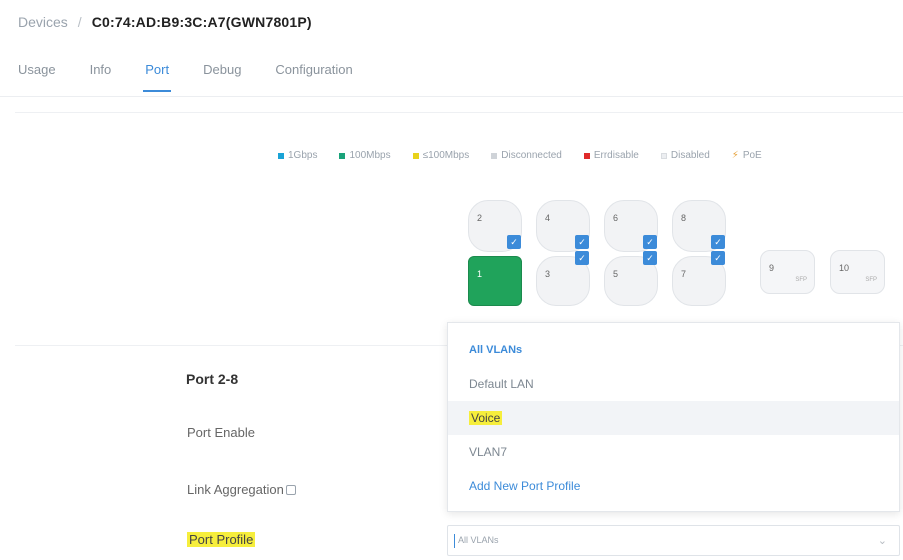  What do you see at coordinates (290, 490) in the screenshot?
I see `help-icon` at bounding box center [290, 490].